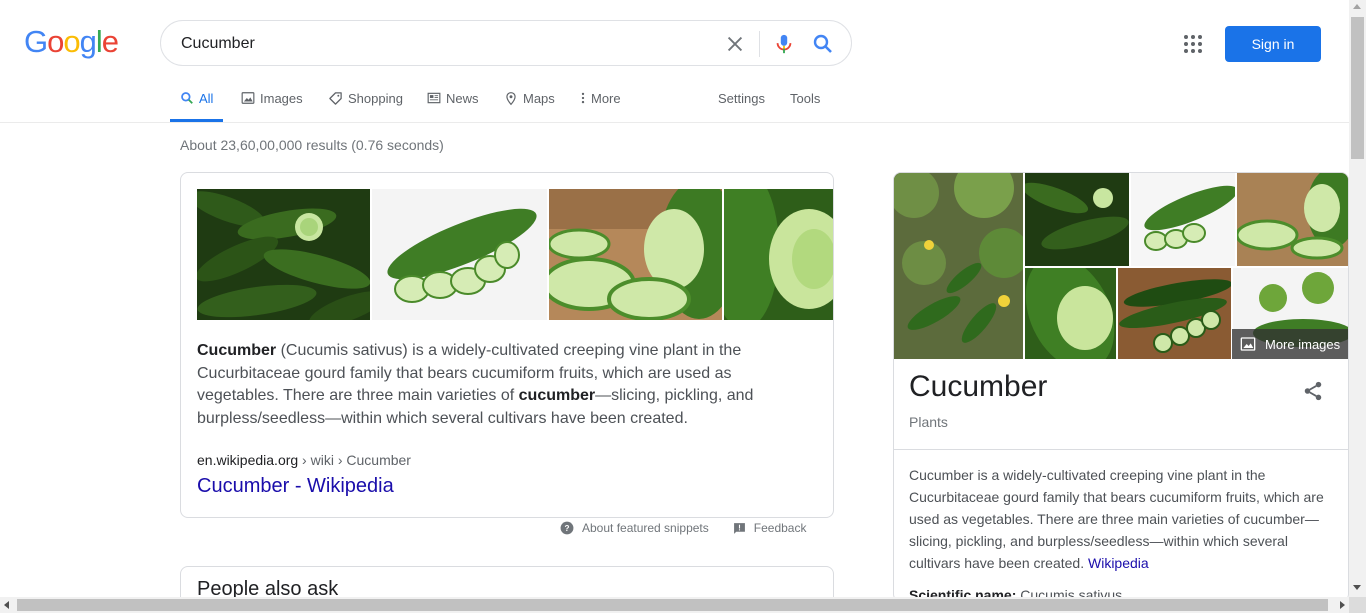 The width and height of the screenshot is (1366, 613). I want to click on tab-label: More, so click(606, 98).